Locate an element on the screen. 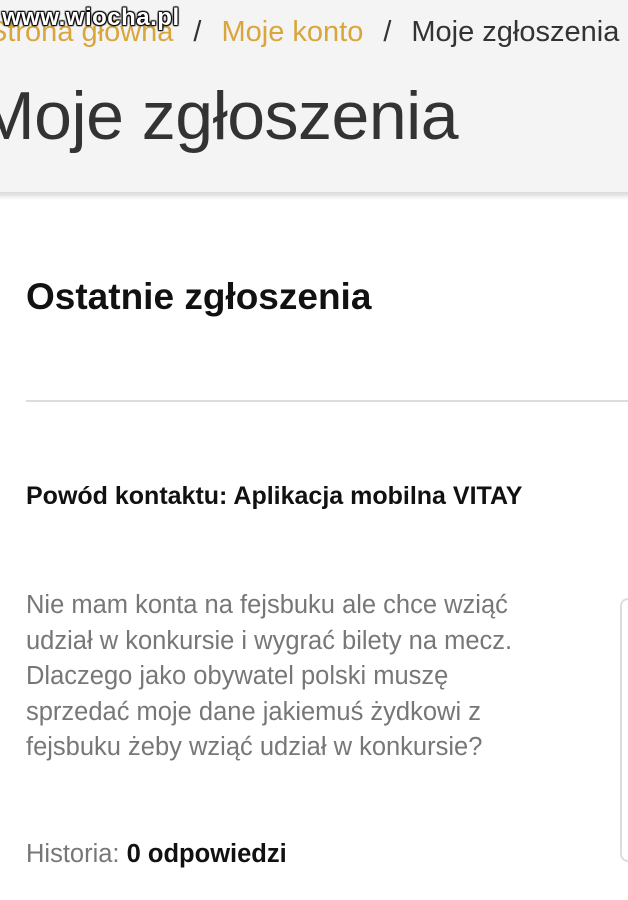  ticket-history: Historia: 0 odpowiedzi is located at coordinates (156, 854).